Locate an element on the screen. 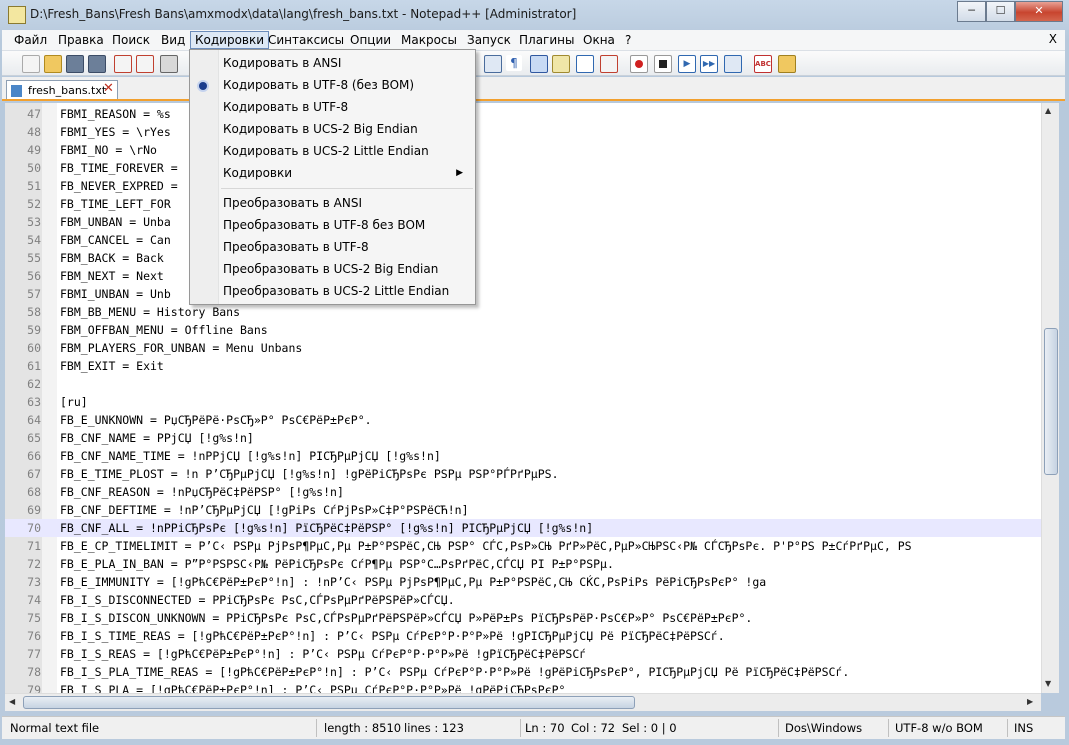 Image resolution: width=1069 pixels, height=745 pixels. code-line: 53 FBM_UNBAN = Unba is located at coordinates (523, 222).